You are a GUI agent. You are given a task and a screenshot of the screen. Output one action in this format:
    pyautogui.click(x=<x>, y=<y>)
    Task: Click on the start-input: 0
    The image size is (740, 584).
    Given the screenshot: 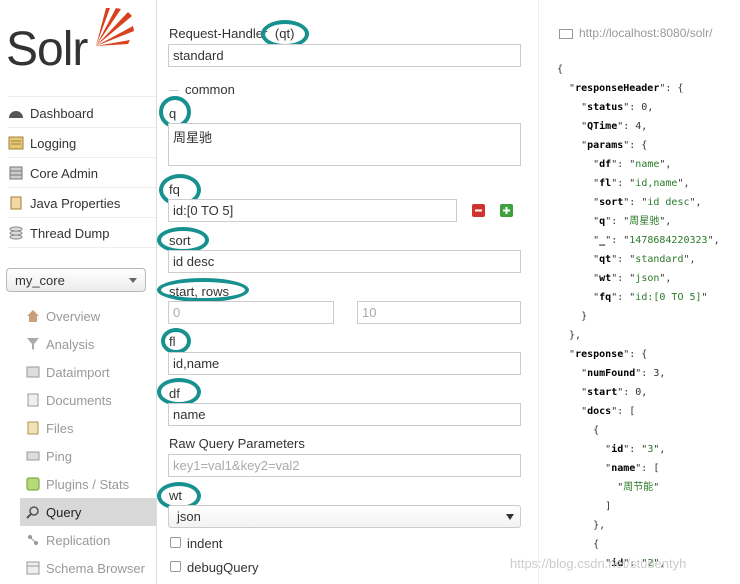 What is the action you would take?
    pyautogui.click(x=251, y=312)
    